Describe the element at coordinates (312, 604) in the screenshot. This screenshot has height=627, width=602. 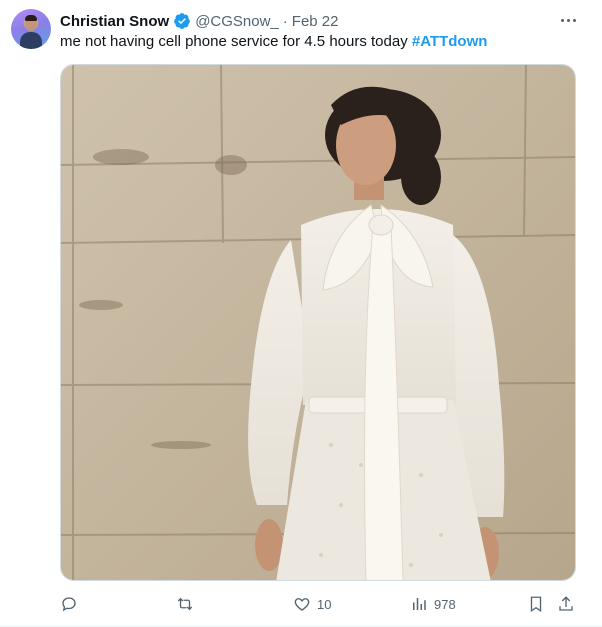
I see `like-button: 10` at that location.